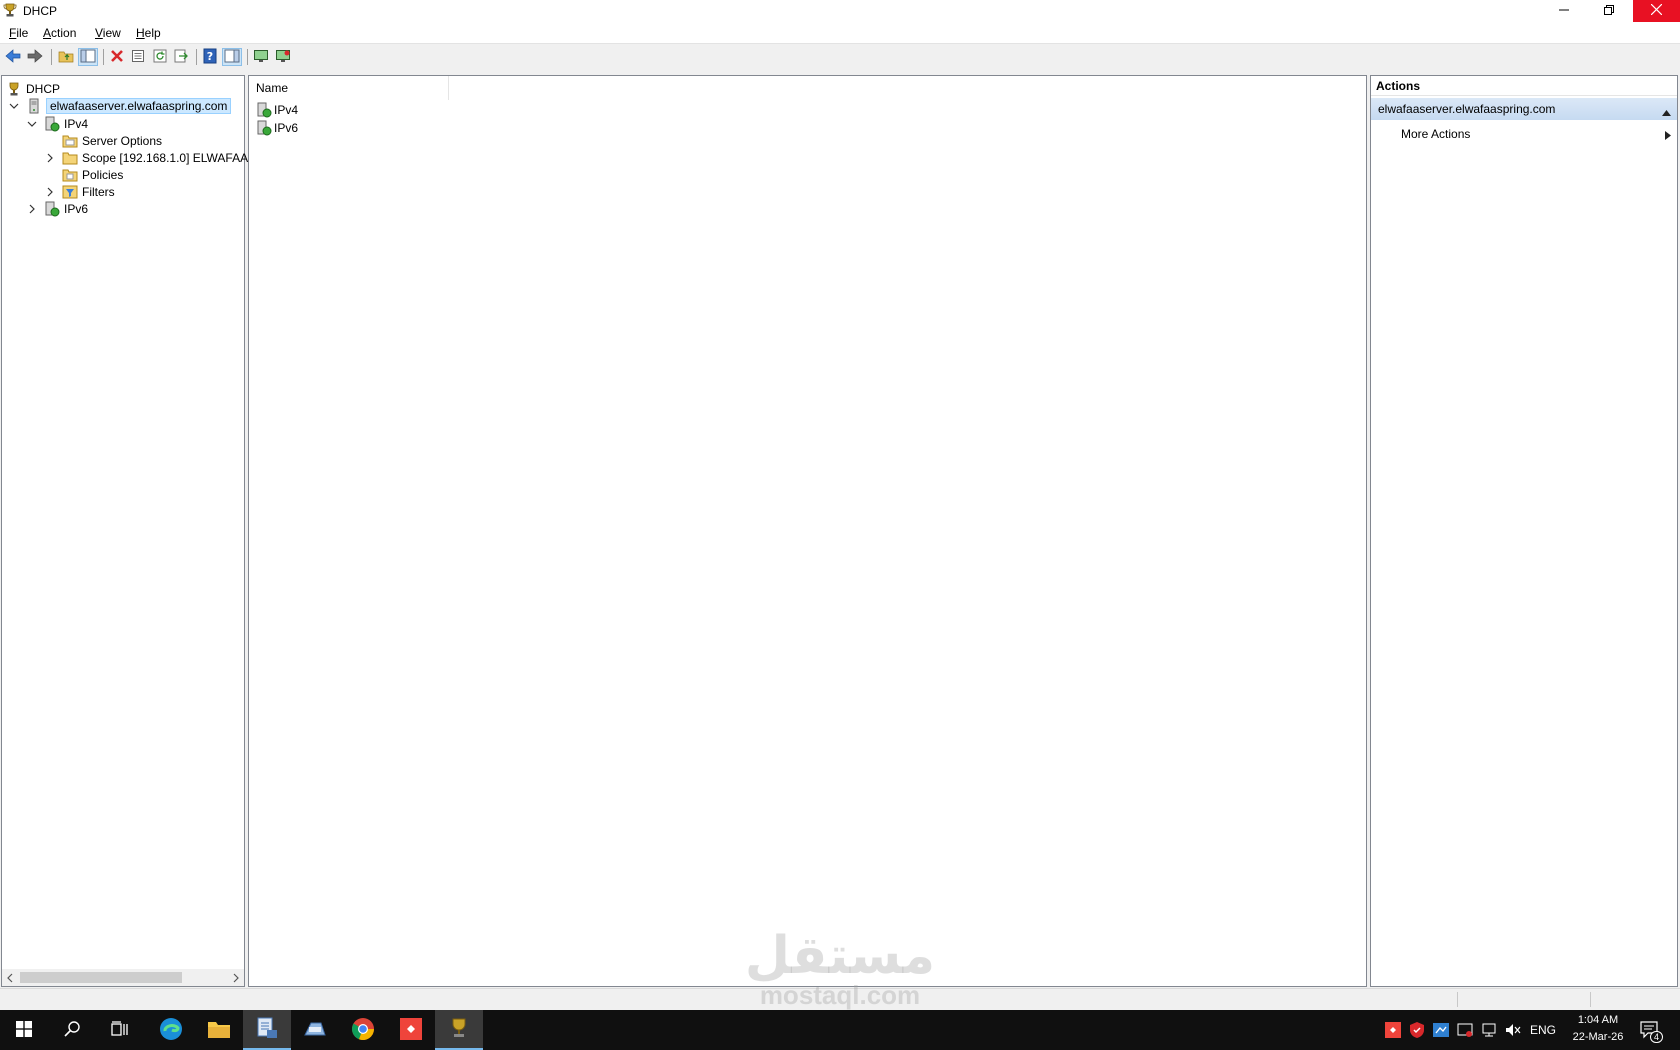 The width and height of the screenshot is (1680, 1050). I want to click on more-actions-item: More Actions, so click(1536, 134).